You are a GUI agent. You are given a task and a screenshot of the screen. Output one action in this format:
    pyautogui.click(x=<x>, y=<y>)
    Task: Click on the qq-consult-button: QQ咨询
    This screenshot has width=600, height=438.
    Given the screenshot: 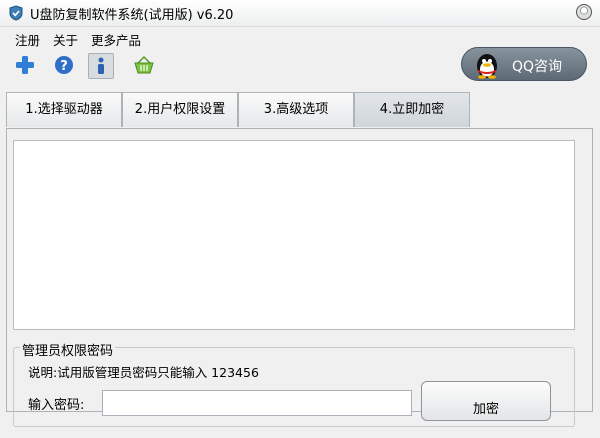 What is the action you would take?
    pyautogui.click(x=524, y=64)
    